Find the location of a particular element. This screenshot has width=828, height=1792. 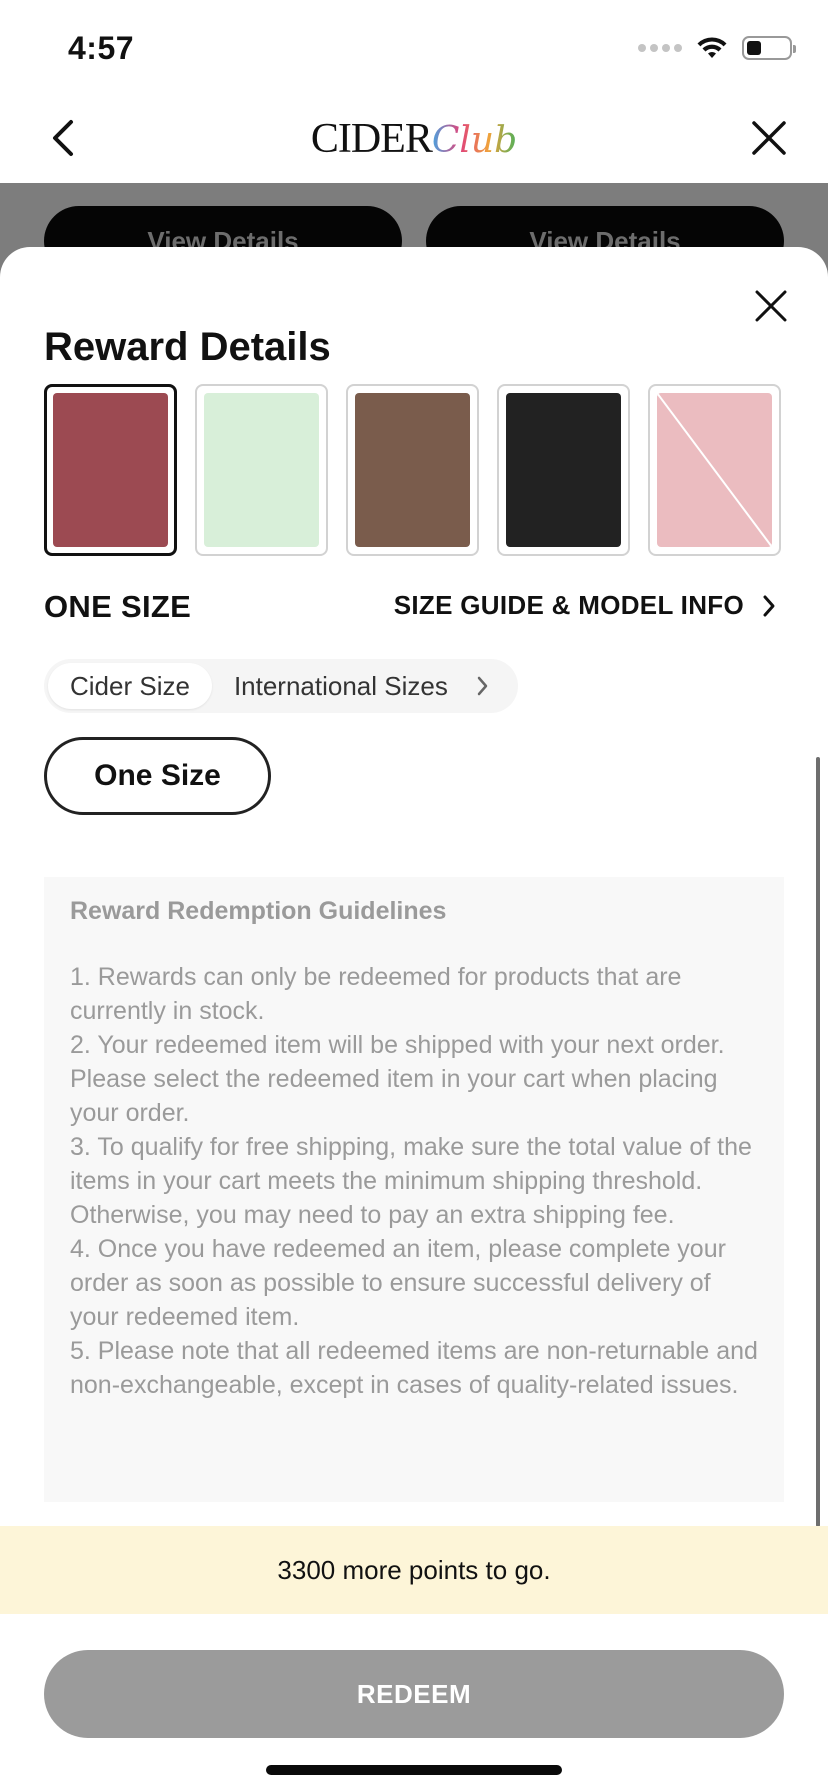

size-system-tabs: Cider Size International Sizes is located at coordinates (281, 686).